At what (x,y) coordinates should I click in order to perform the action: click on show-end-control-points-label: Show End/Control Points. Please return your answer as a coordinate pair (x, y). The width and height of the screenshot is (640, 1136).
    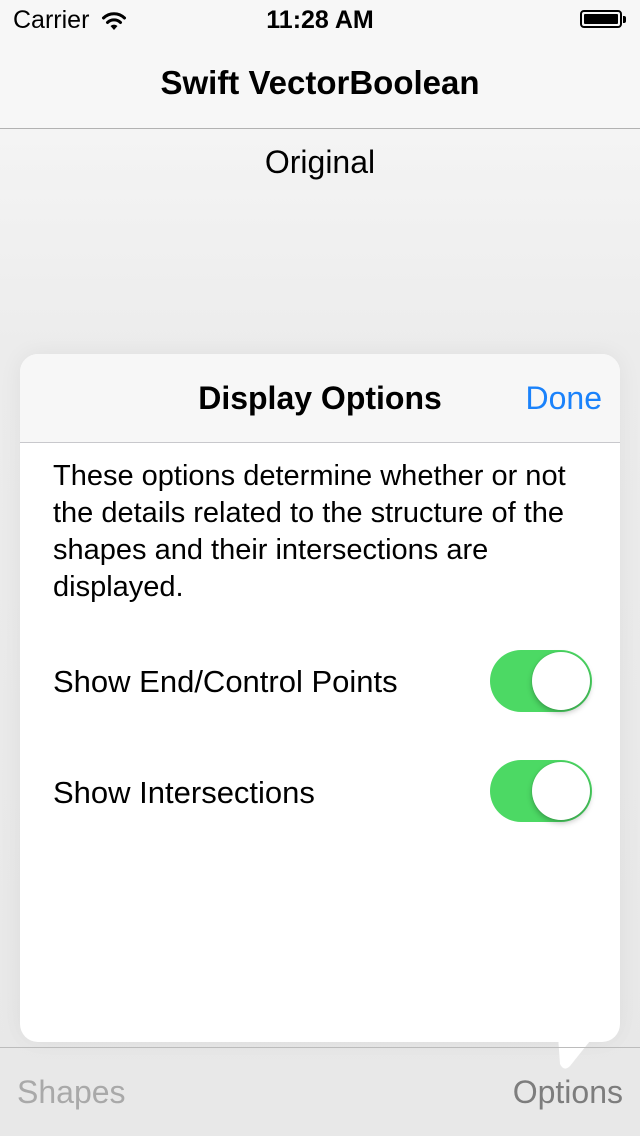
    Looking at the image, I should click on (225, 681).